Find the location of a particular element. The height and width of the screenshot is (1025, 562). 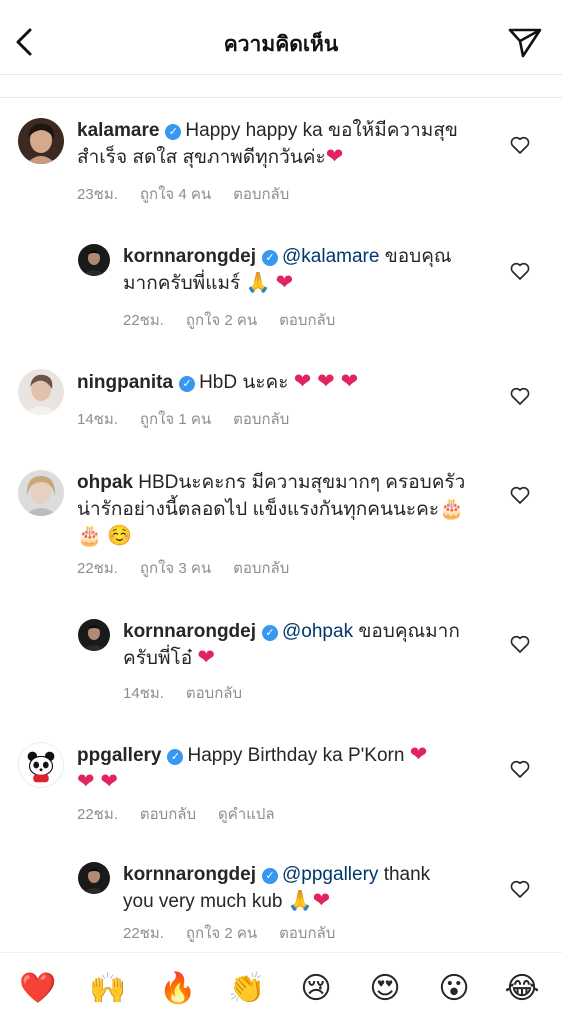

likes-count: ถูกใจ 1 คน is located at coordinates (175, 419).